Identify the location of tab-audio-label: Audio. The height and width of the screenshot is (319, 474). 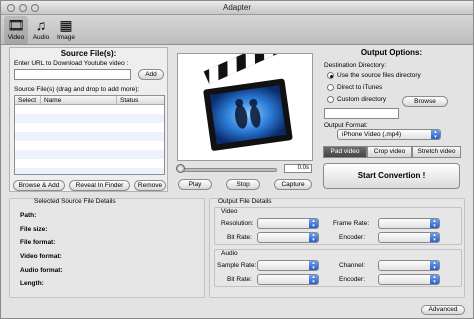
(41, 37).